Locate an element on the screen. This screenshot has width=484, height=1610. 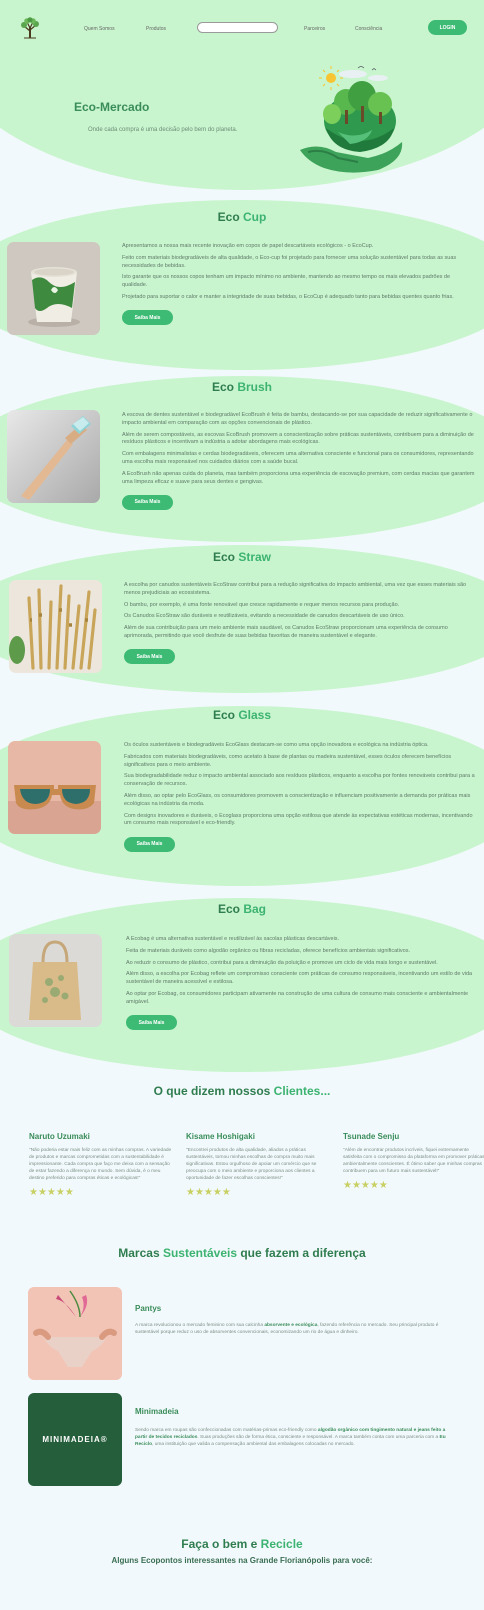
brand-pantys-image is located at coordinates (75, 1333).